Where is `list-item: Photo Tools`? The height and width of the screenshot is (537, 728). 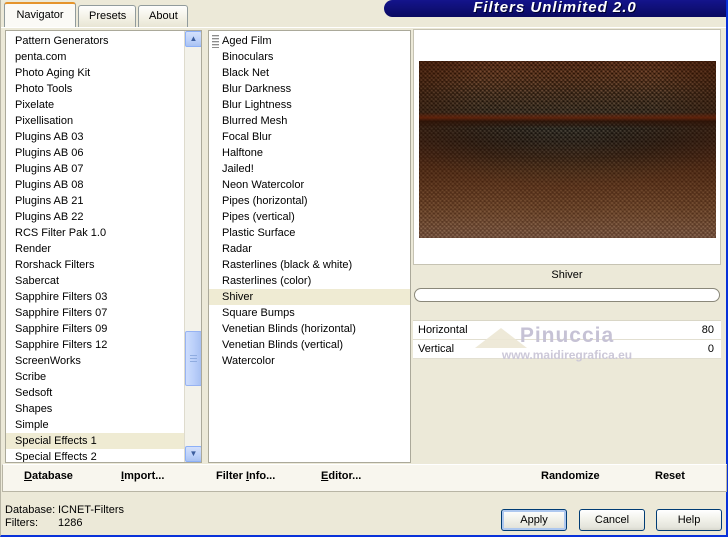
list-item: Photo Tools is located at coordinates (95, 89).